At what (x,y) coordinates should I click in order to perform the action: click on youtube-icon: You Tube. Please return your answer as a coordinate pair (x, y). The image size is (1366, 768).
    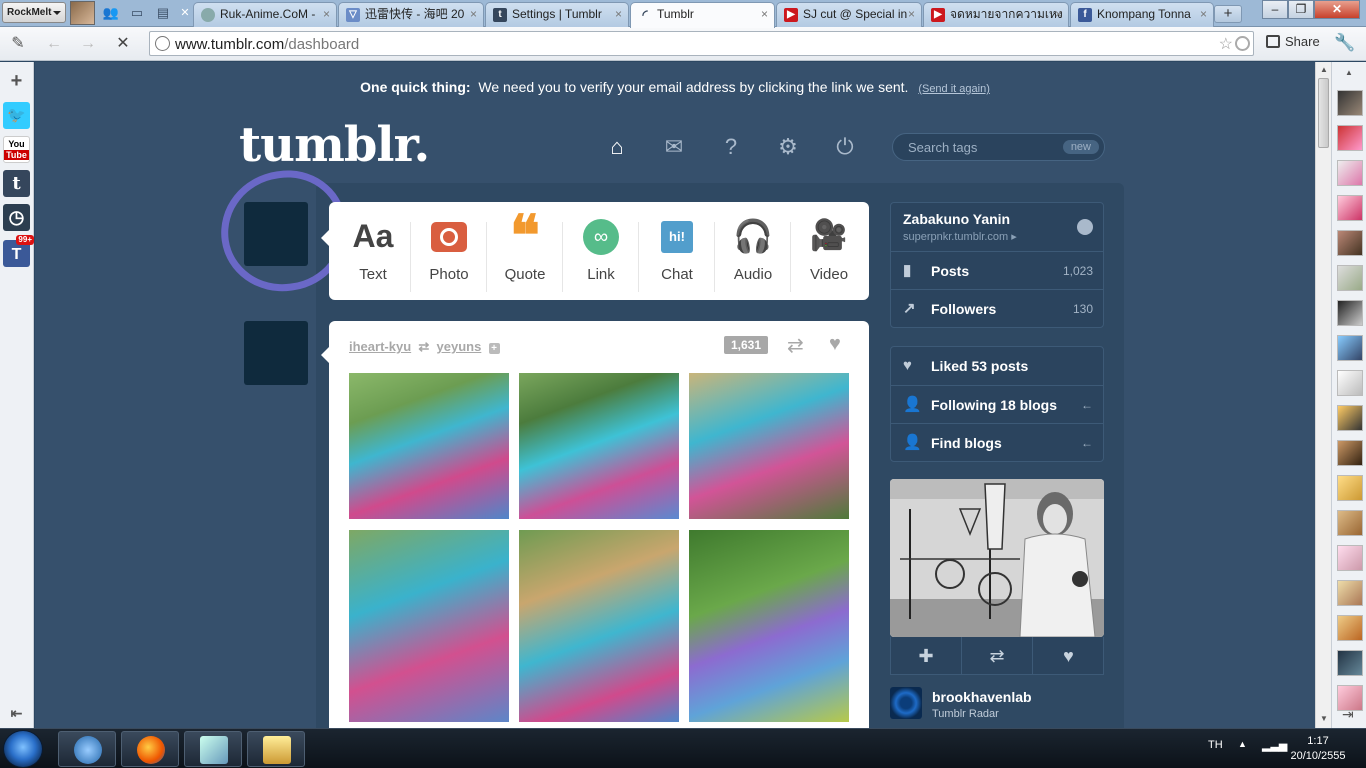
    Looking at the image, I should click on (16, 149).